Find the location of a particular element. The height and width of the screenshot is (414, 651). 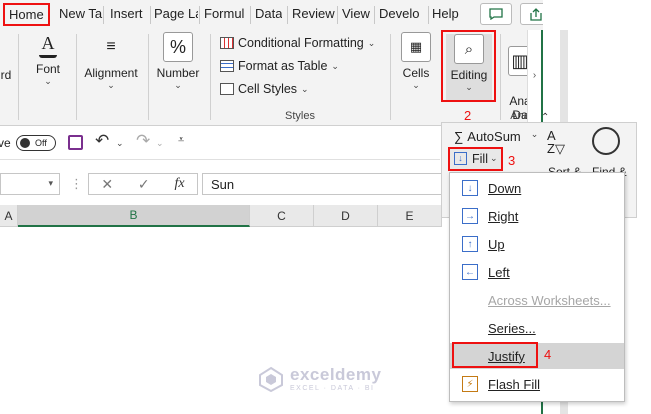

menu-item-left: ← Left is located at coordinates (537, 272).